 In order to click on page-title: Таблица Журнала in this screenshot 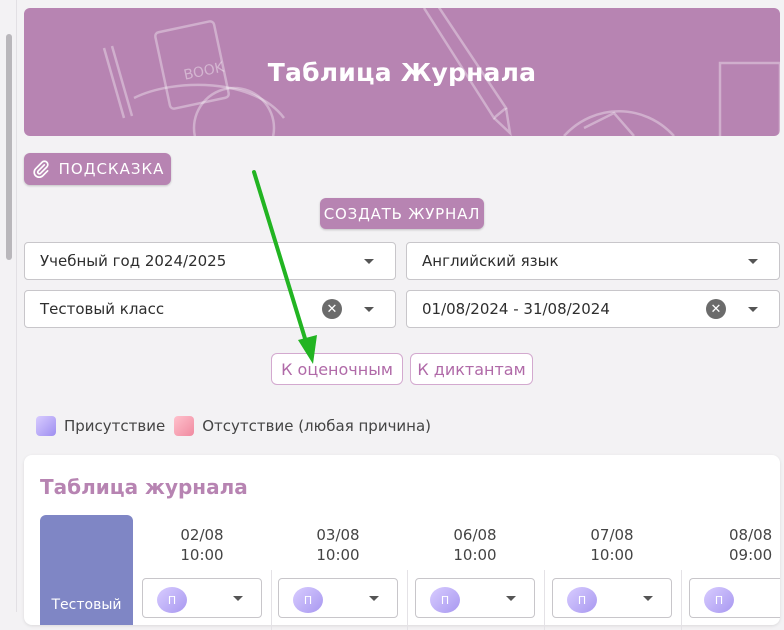, I will do `click(402, 72)`.